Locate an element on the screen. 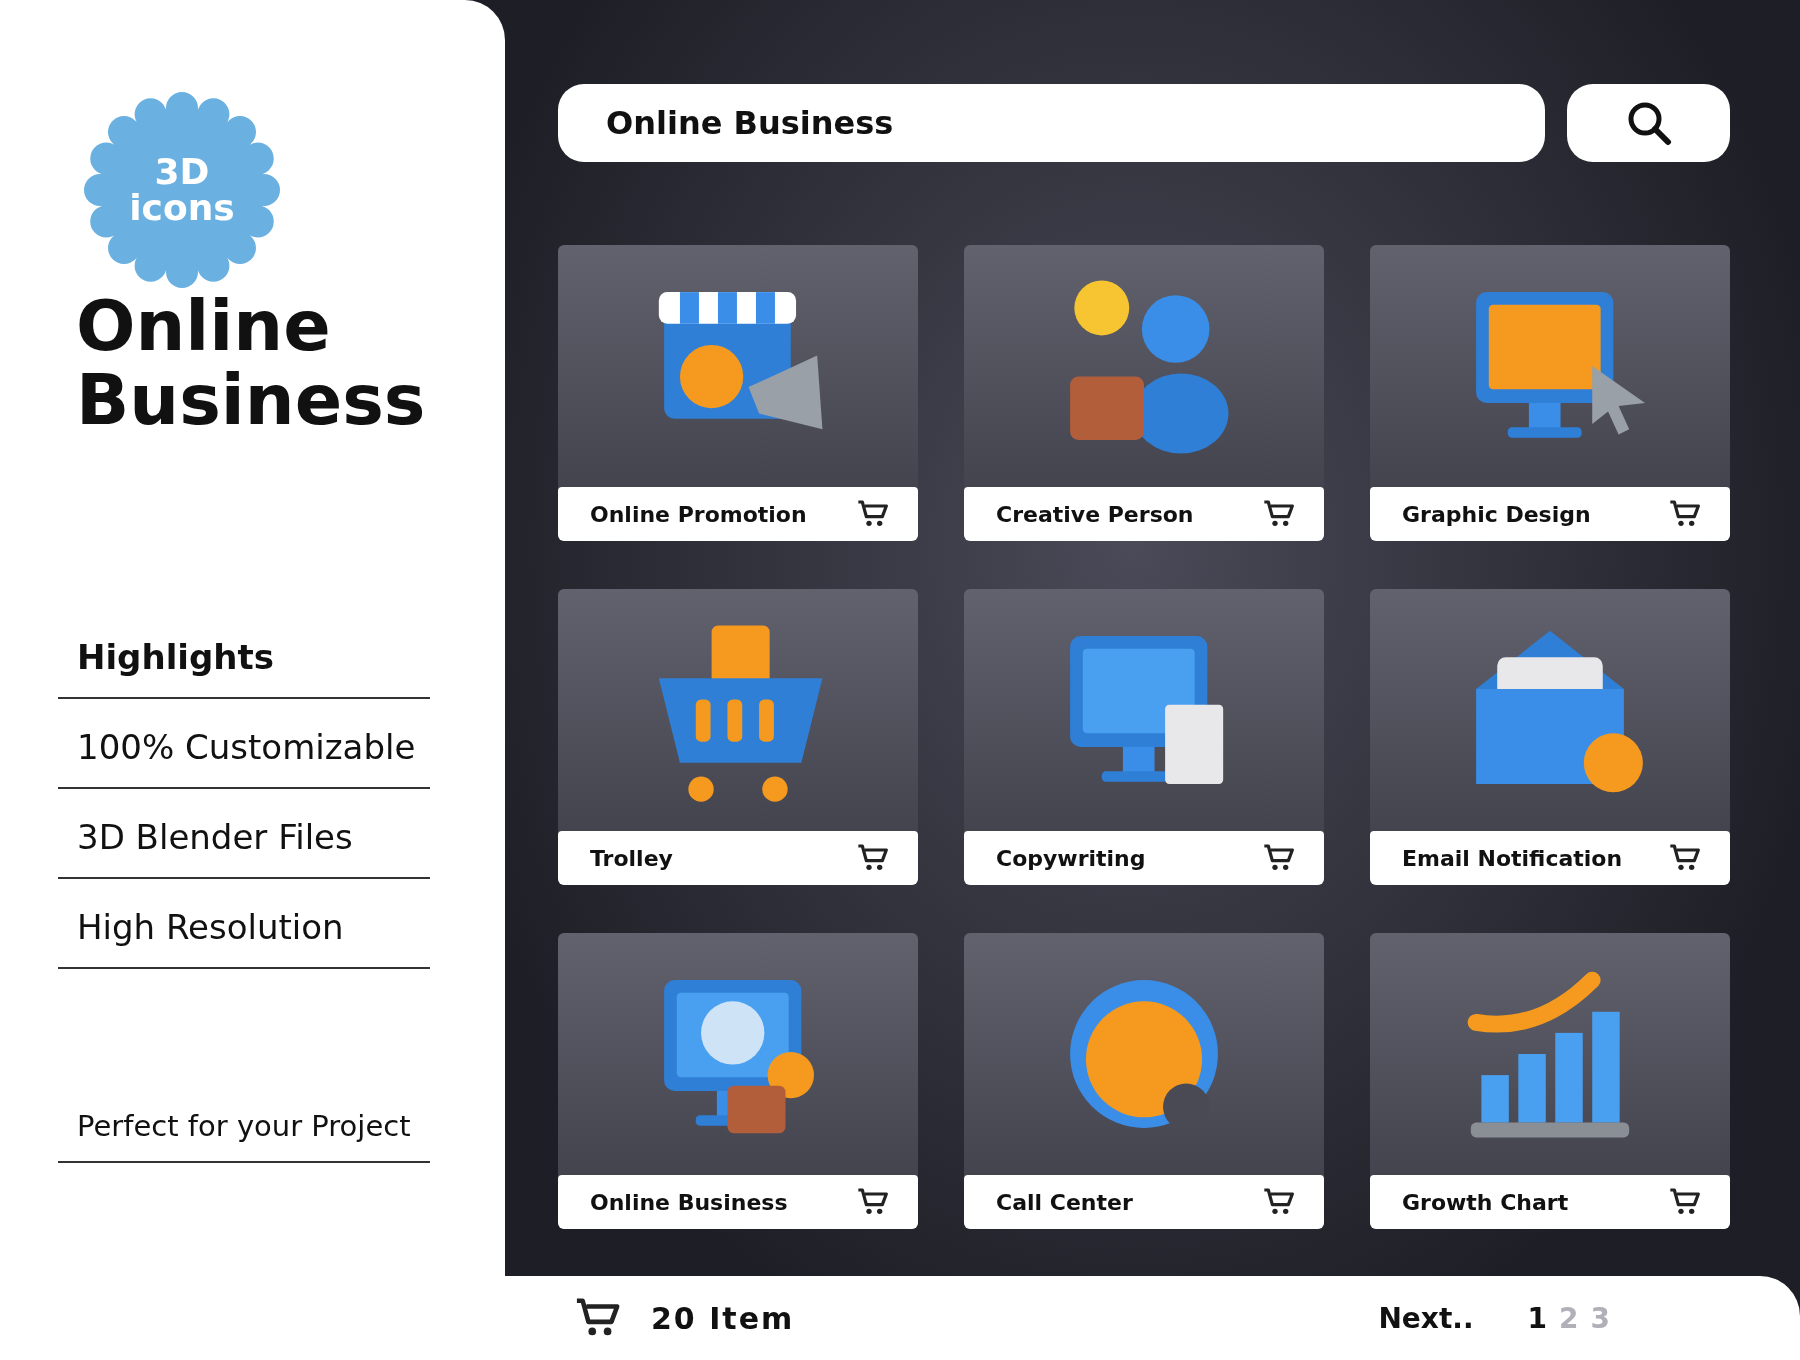 The image size is (1800, 1360). product-card: Email Notification is located at coordinates (1550, 737).